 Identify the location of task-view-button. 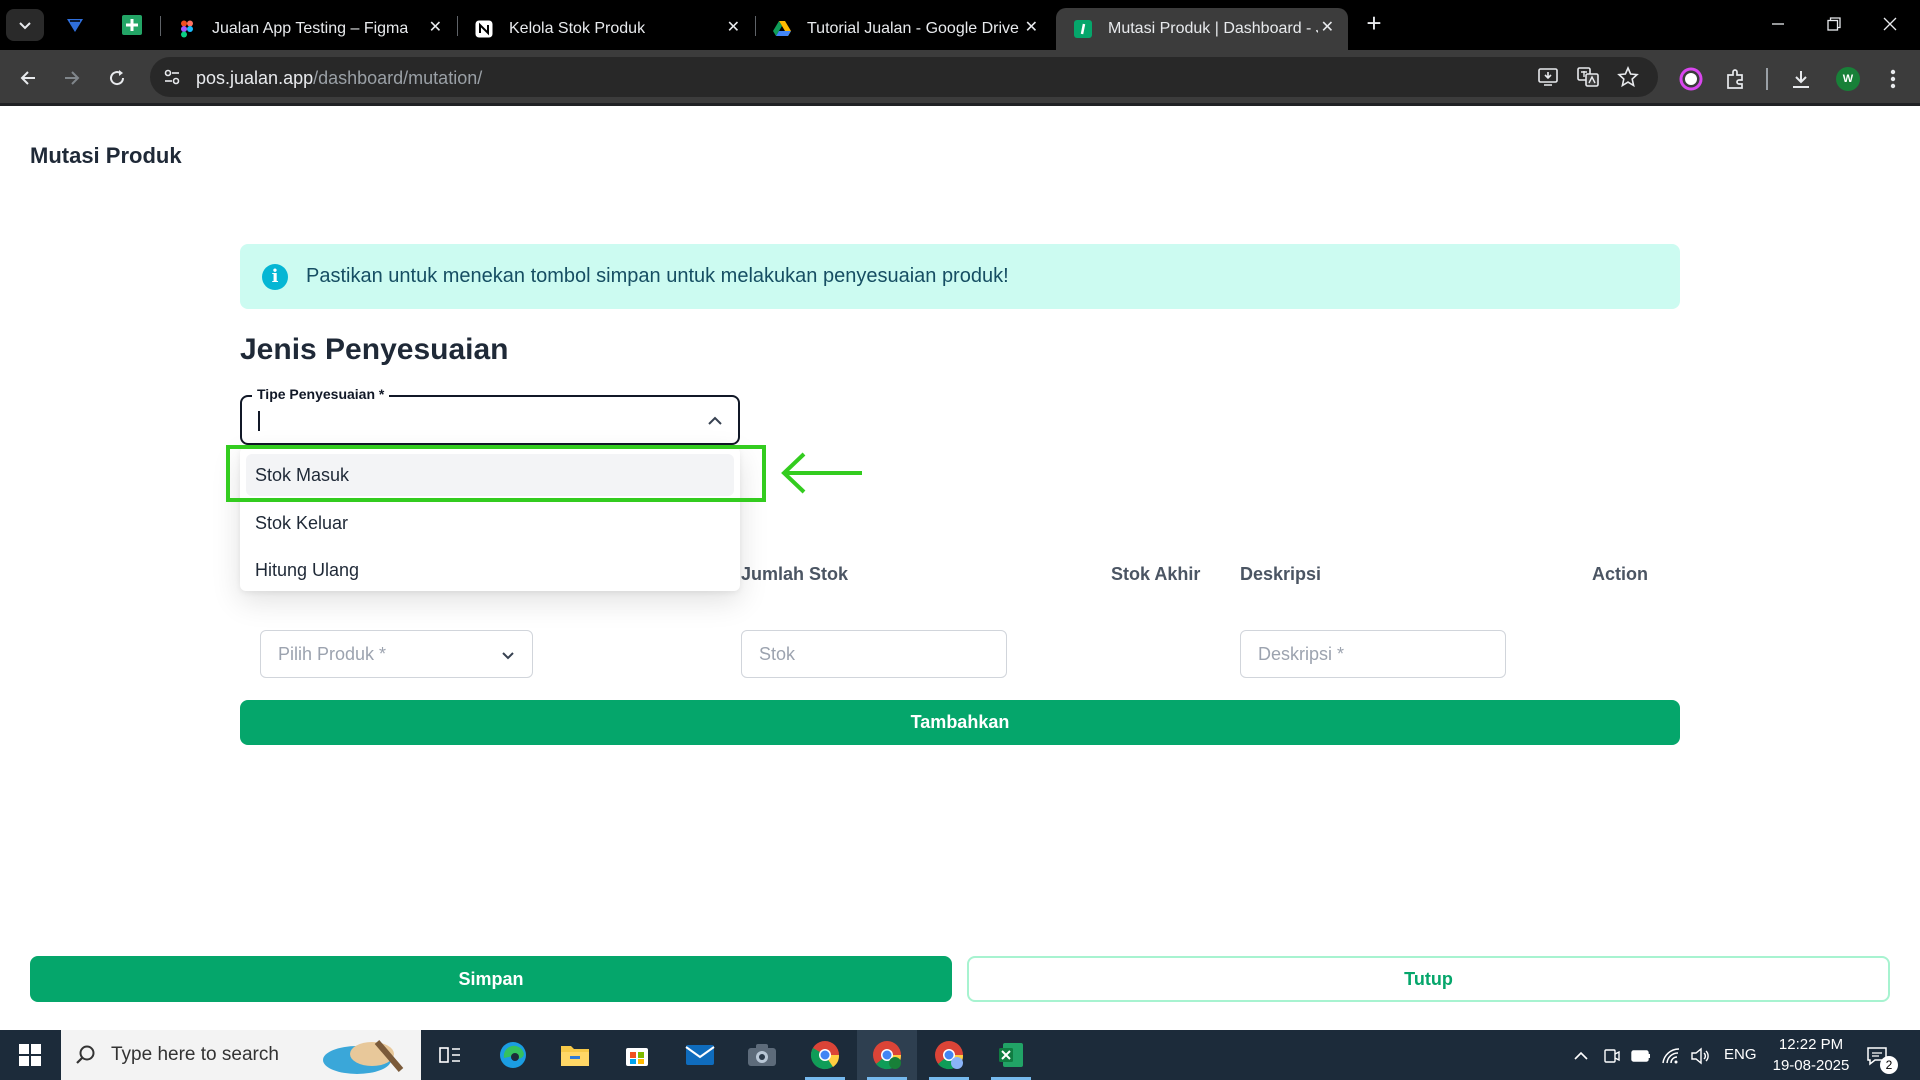
(450, 1055).